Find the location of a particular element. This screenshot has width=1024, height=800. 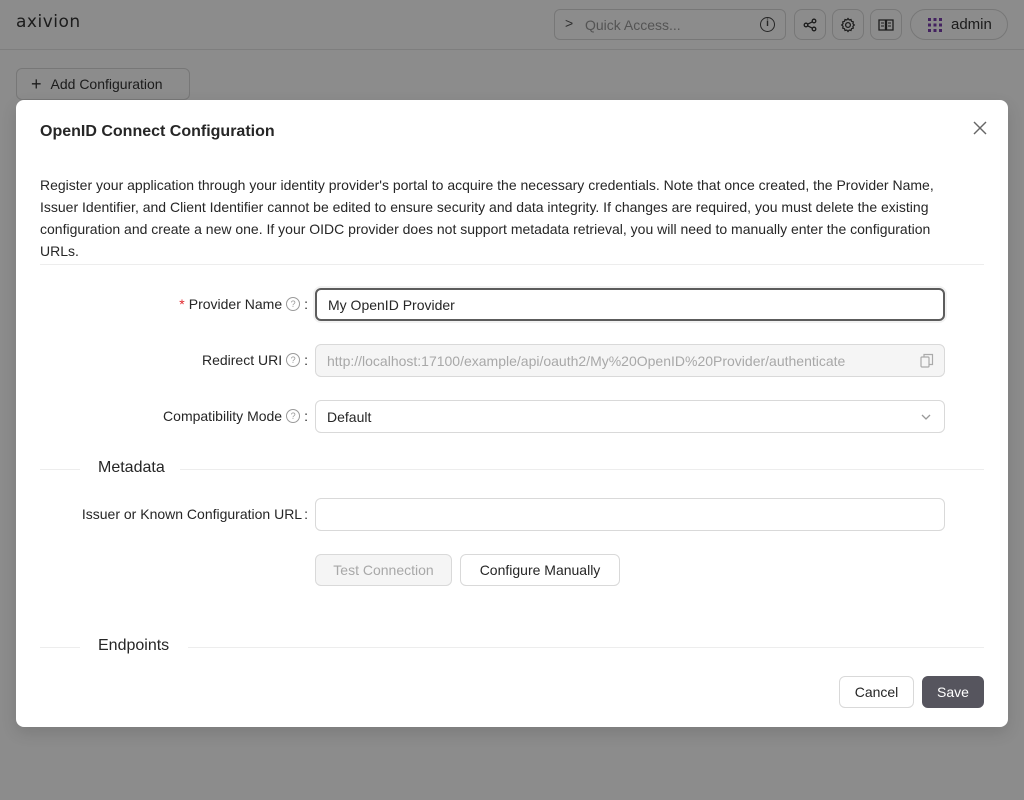

configure-manually-button: Configure Manually is located at coordinates (540, 570).